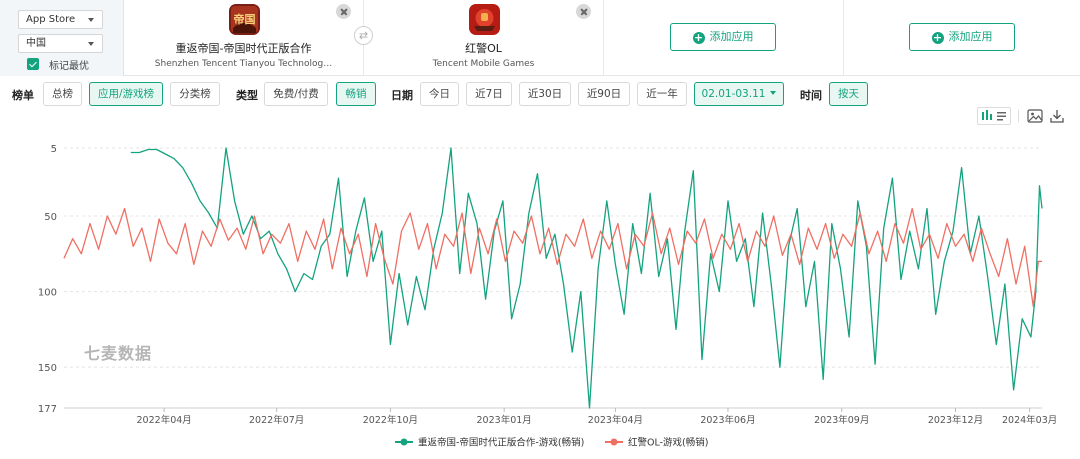 This screenshot has width=1080, height=459. I want to click on y-tick-label: 177, so click(47, 409).